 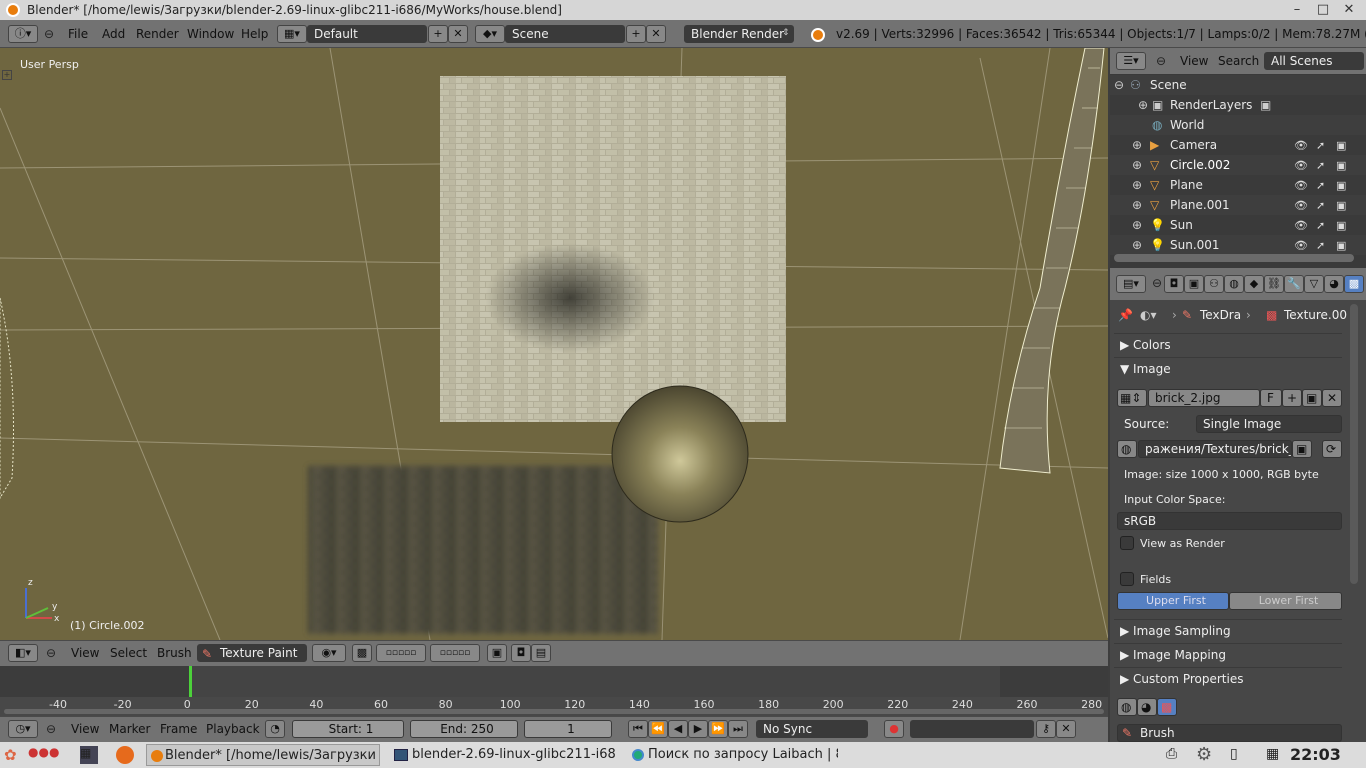 What do you see at coordinates (125, 755) in the screenshot?
I see `firefox-icon` at bounding box center [125, 755].